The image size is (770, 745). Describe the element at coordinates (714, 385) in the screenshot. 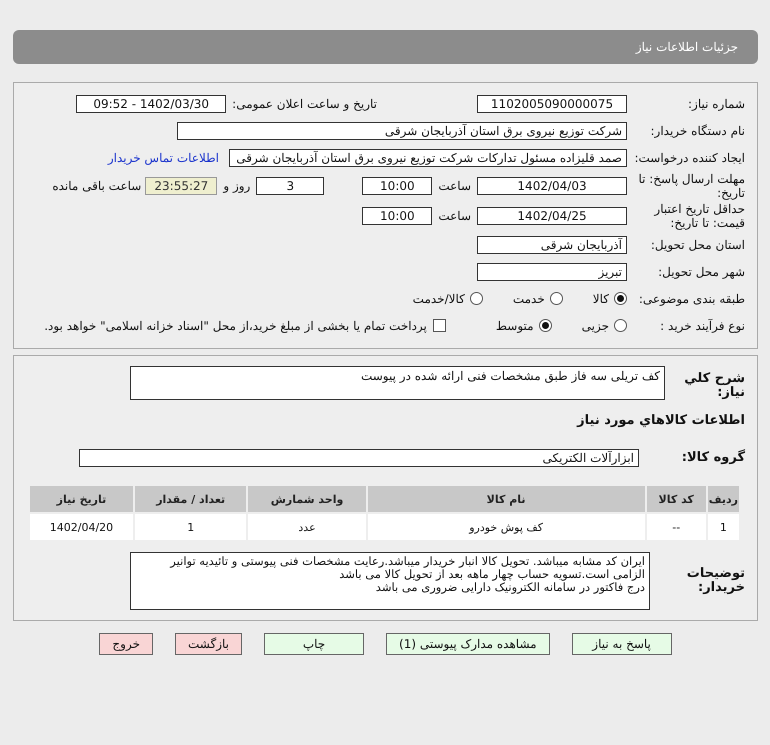

I see `field-label: شرح كلي نياز:` at that location.